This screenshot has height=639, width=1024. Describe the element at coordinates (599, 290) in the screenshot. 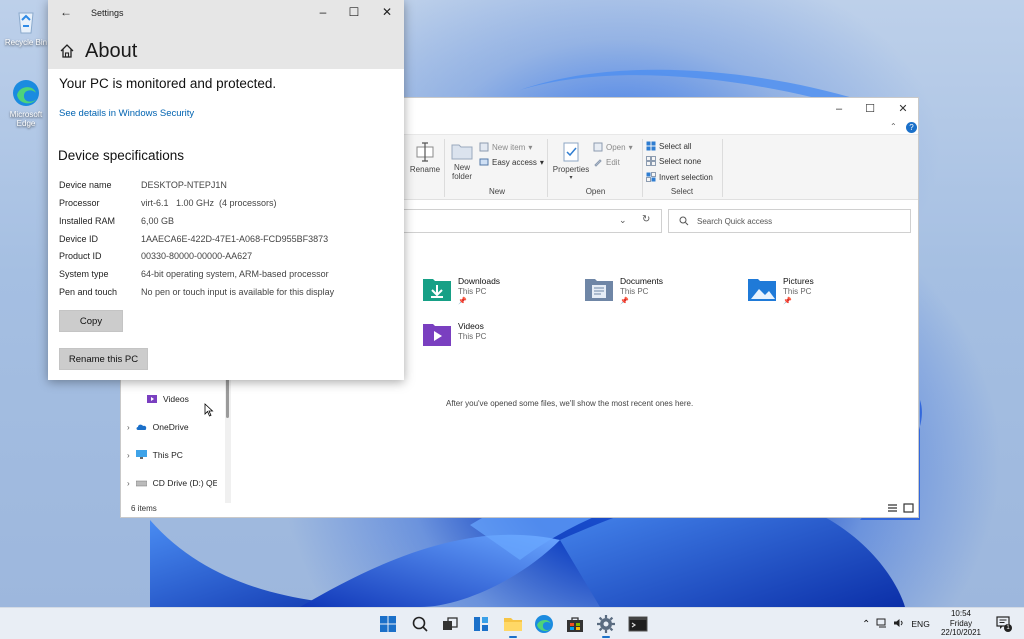

I see `documents-folder-icon` at that location.